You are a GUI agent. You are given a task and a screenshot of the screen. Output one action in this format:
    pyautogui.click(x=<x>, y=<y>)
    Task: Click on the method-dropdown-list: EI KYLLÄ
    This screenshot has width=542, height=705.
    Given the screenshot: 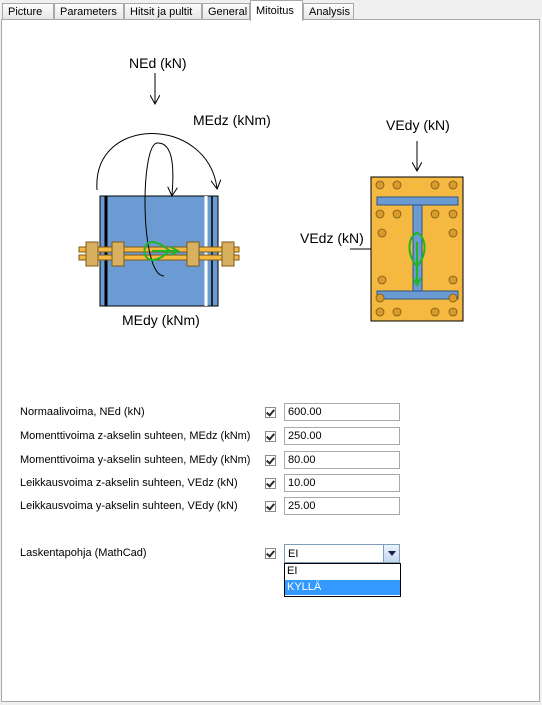 What is the action you would take?
    pyautogui.click(x=342, y=580)
    